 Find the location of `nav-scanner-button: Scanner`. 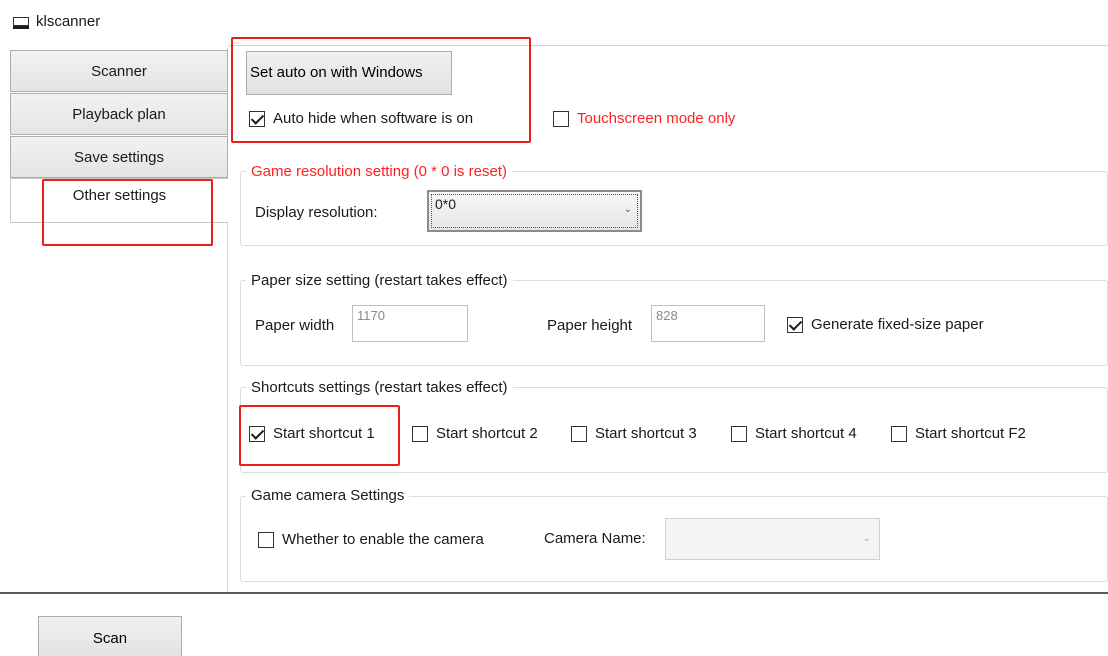

nav-scanner-button: Scanner is located at coordinates (119, 71).